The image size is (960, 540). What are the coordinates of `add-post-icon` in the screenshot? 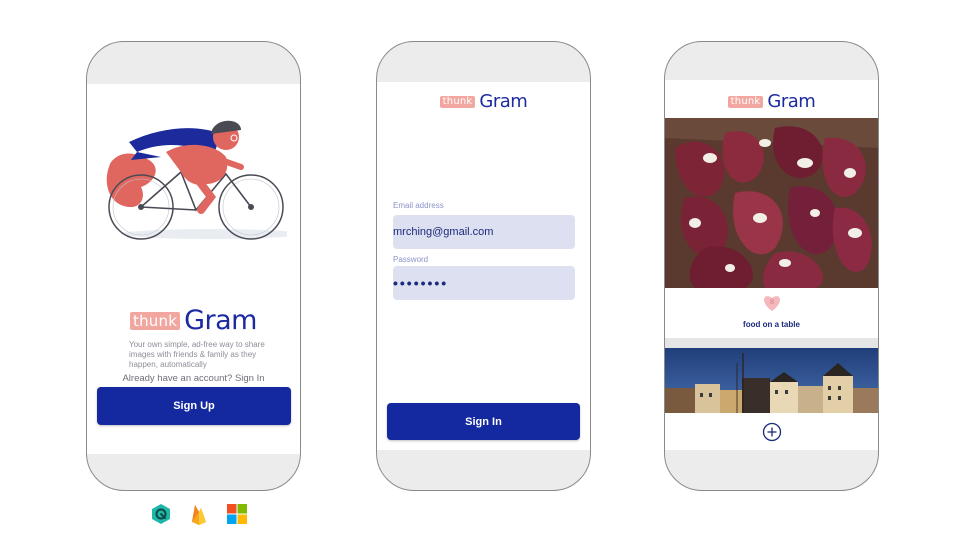 It's located at (772, 432).